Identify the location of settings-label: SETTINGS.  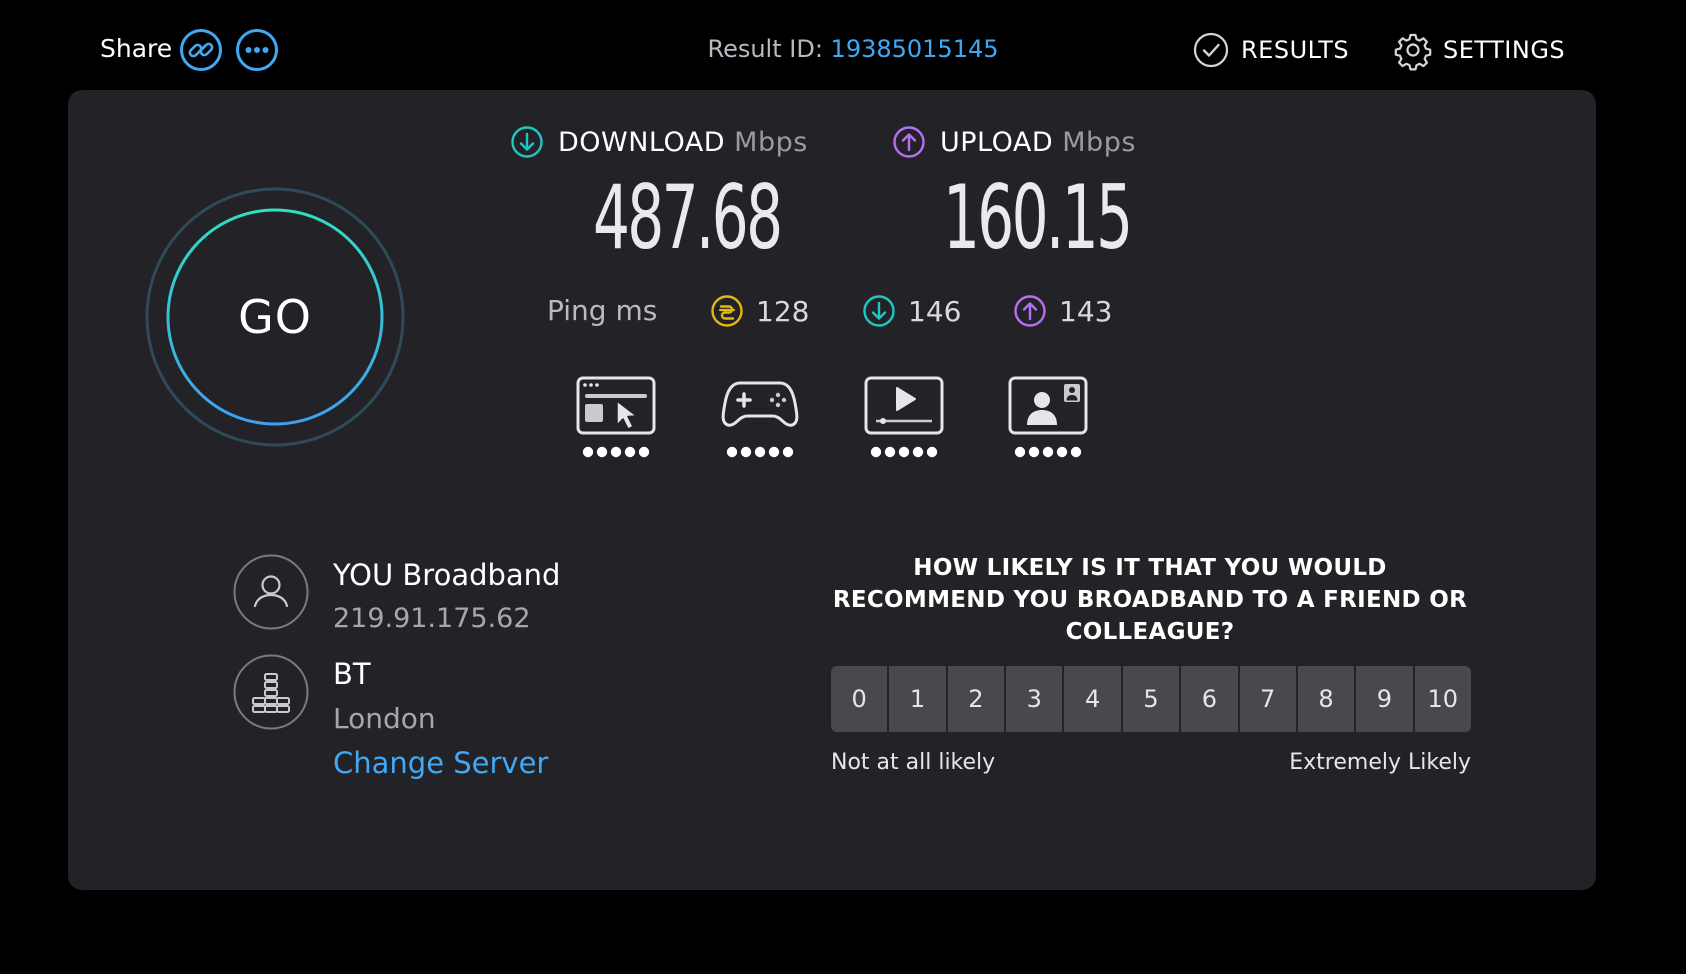
(1504, 50).